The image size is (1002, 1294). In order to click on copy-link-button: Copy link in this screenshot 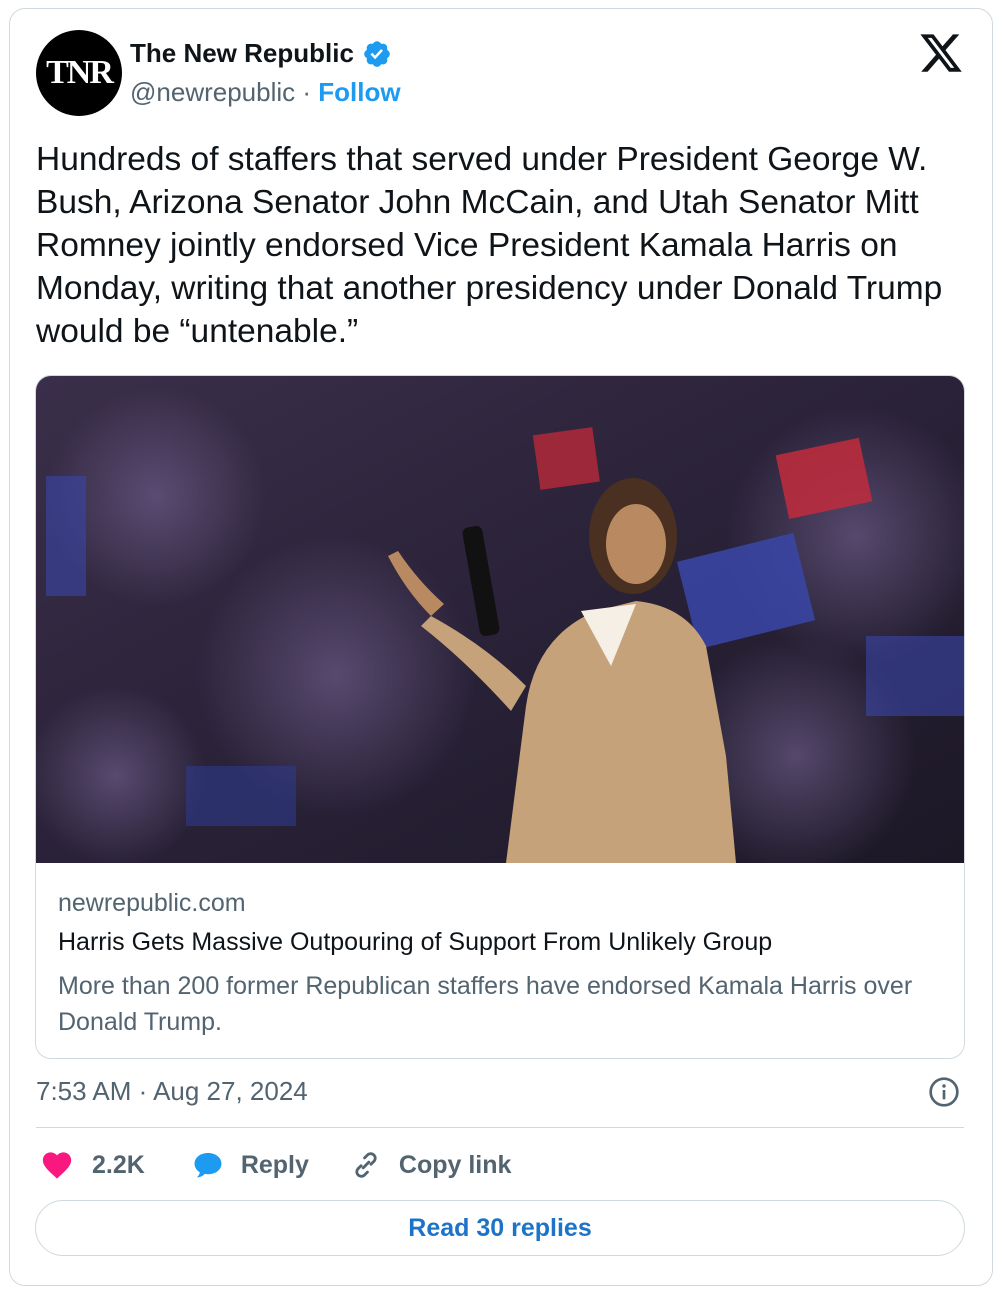, I will do `click(430, 1165)`.